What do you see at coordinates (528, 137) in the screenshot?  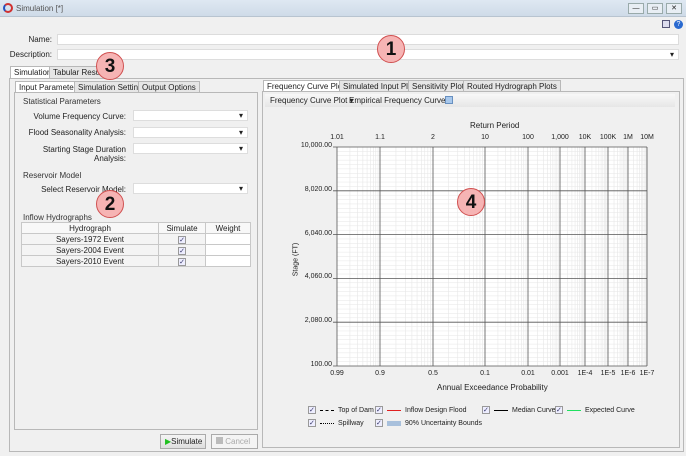 I see `top-tick-label: 100` at bounding box center [528, 137].